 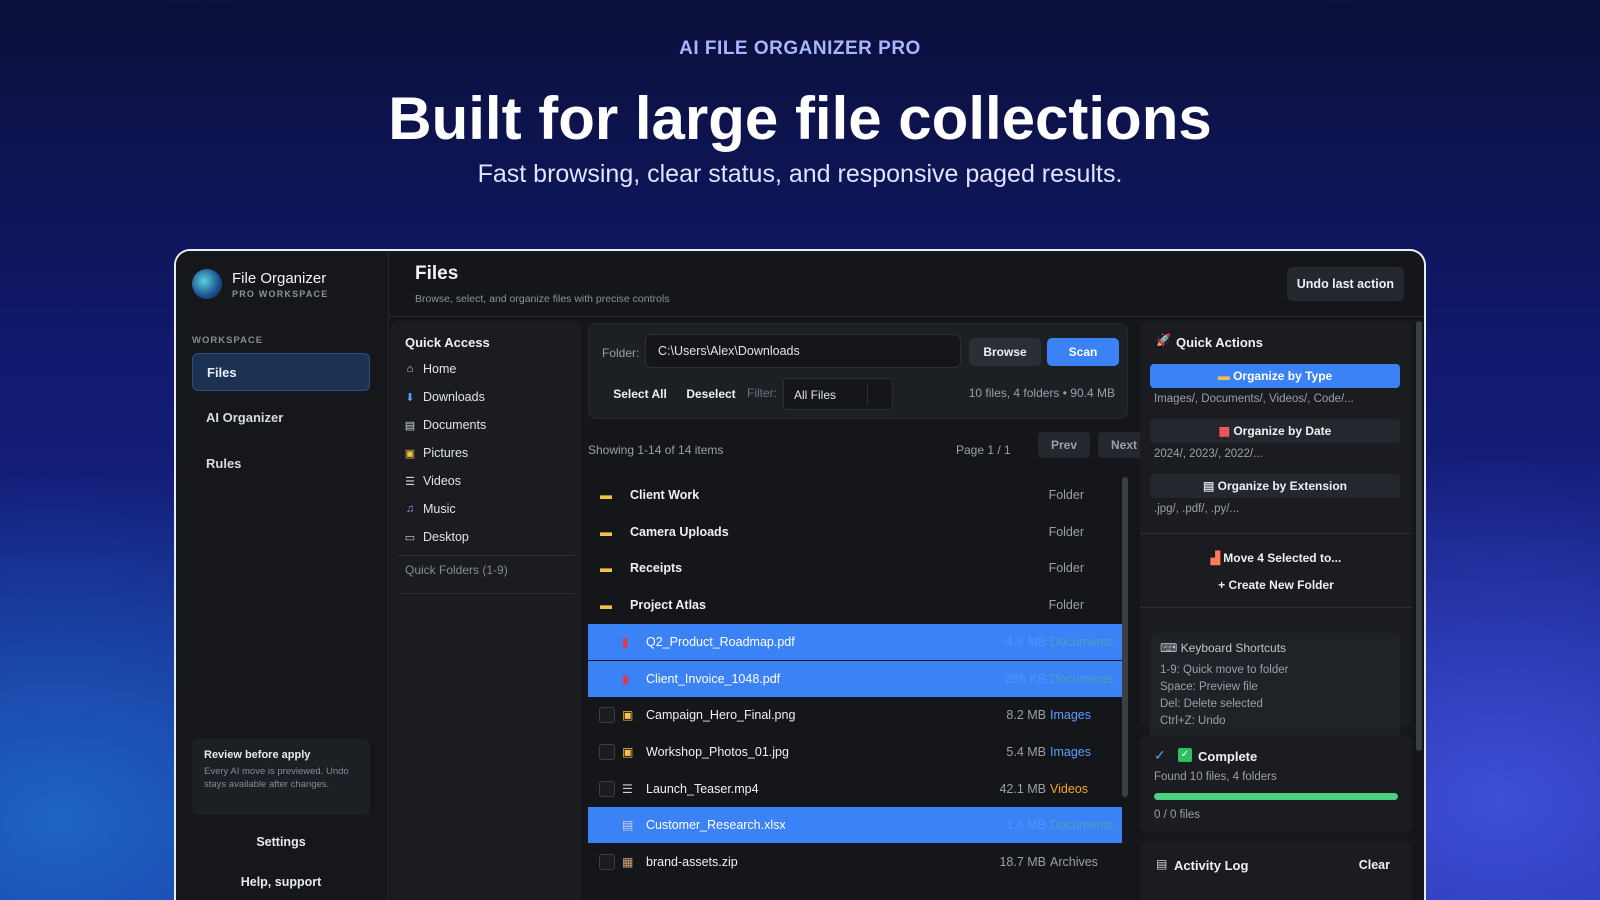 I want to click on settings-link: Settings, so click(x=281, y=842).